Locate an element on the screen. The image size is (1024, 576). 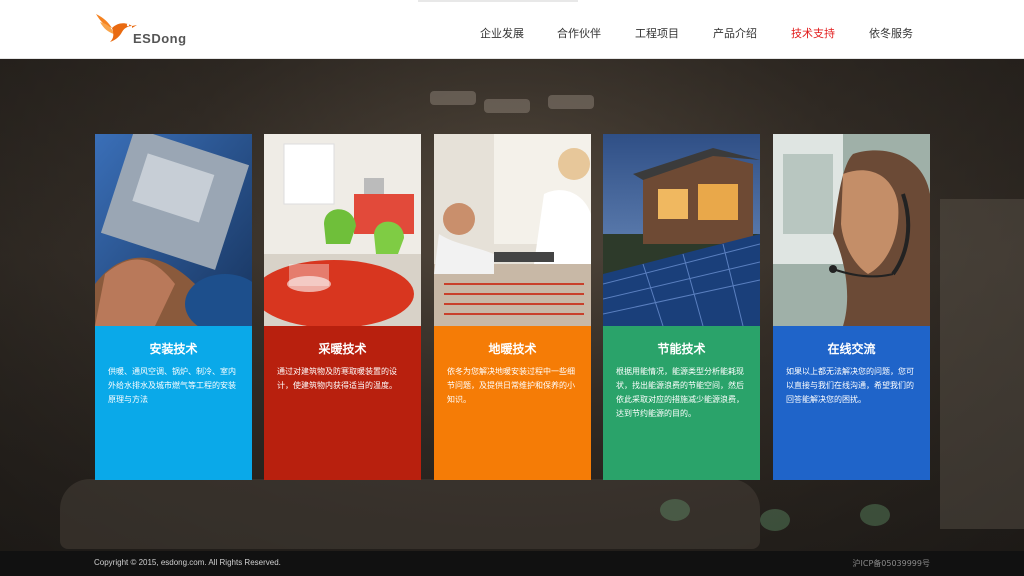
nav-item-enterprise-development: 企业发展 is located at coordinates (502, 33).